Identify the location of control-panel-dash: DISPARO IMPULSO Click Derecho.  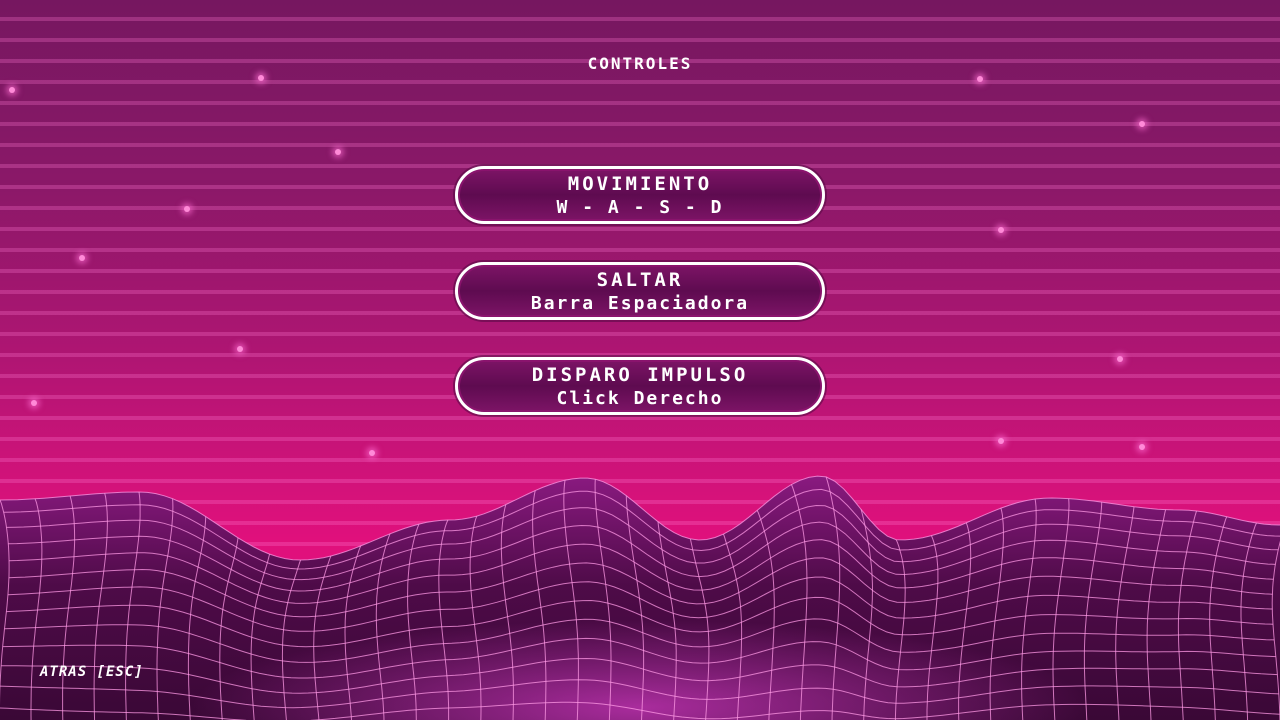
(640, 386).